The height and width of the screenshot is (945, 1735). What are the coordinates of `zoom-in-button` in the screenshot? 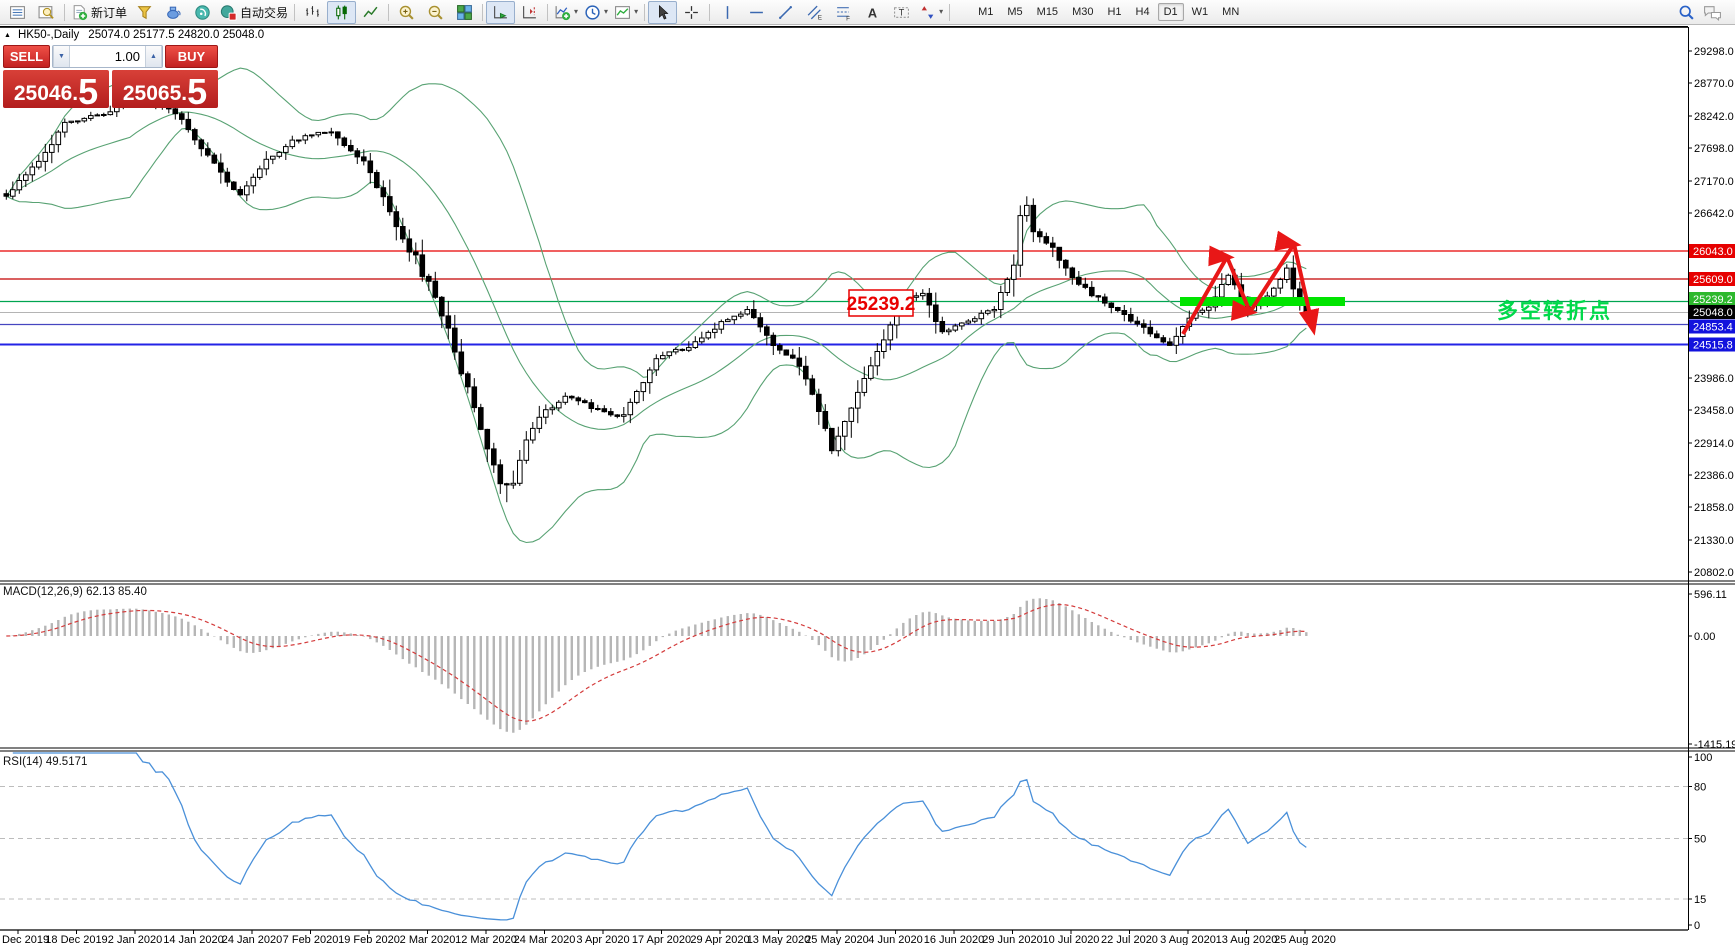 It's located at (406, 12).